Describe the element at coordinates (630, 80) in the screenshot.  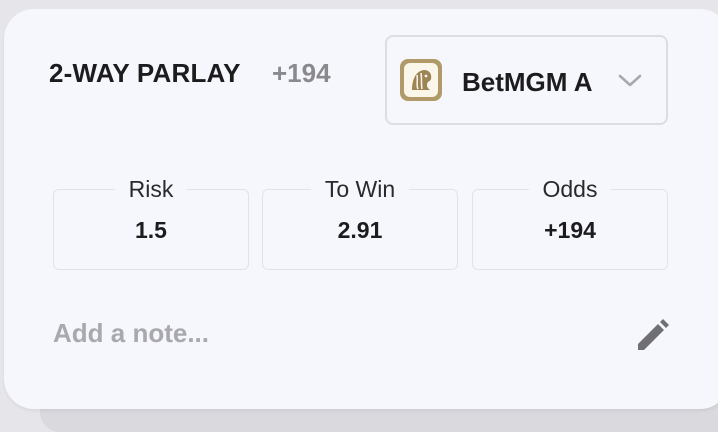
I see `chevron-down-icon` at that location.